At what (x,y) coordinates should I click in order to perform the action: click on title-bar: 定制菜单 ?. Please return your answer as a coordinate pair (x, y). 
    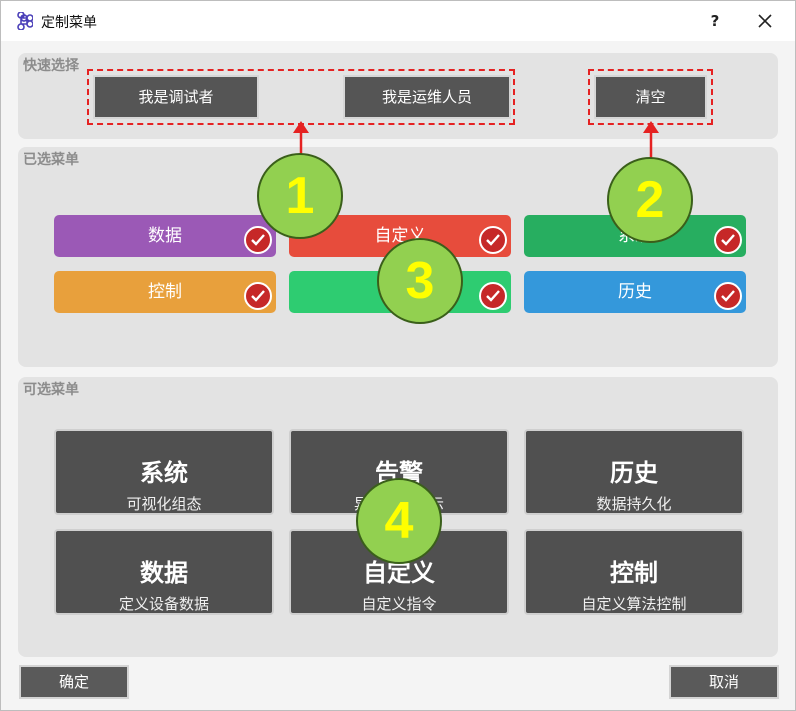
    Looking at the image, I should click on (398, 21).